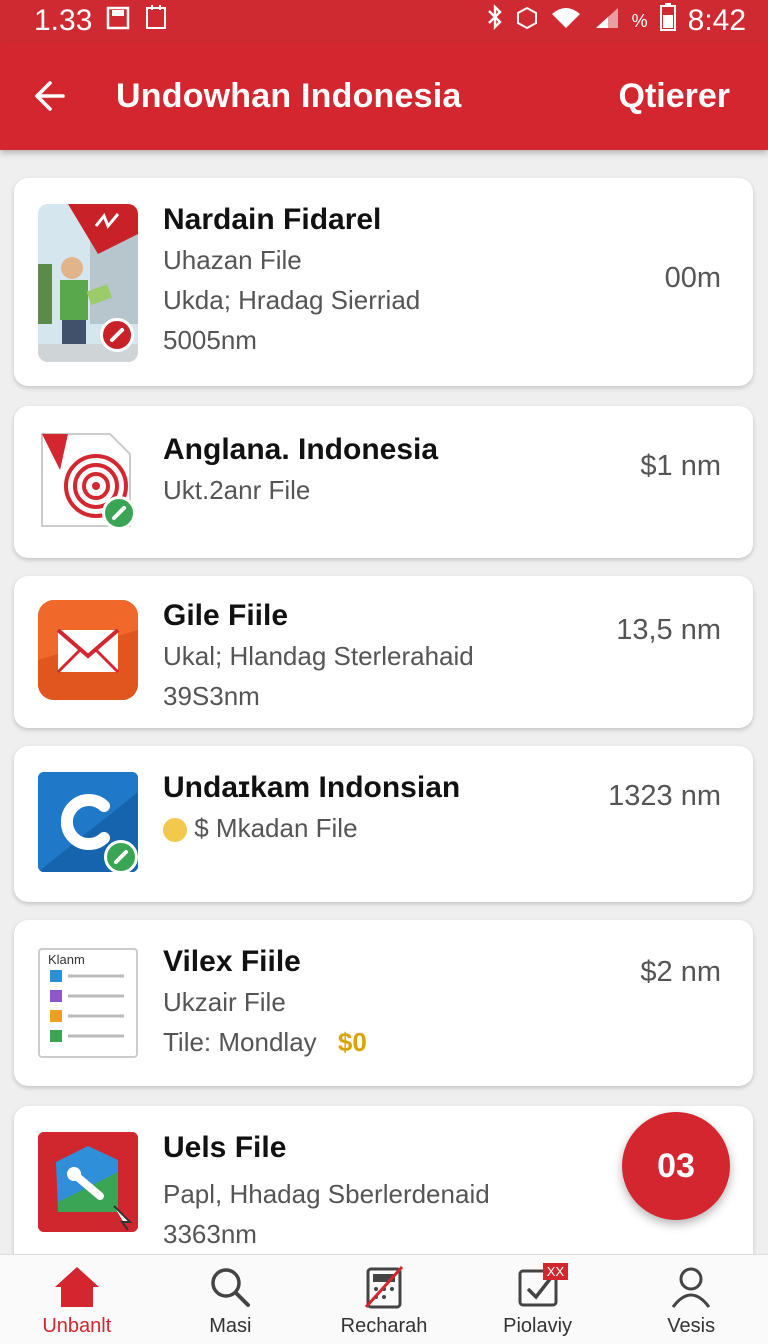  What do you see at coordinates (538, 1299) in the screenshot?
I see `nav-activity: XX Piolaviy` at bounding box center [538, 1299].